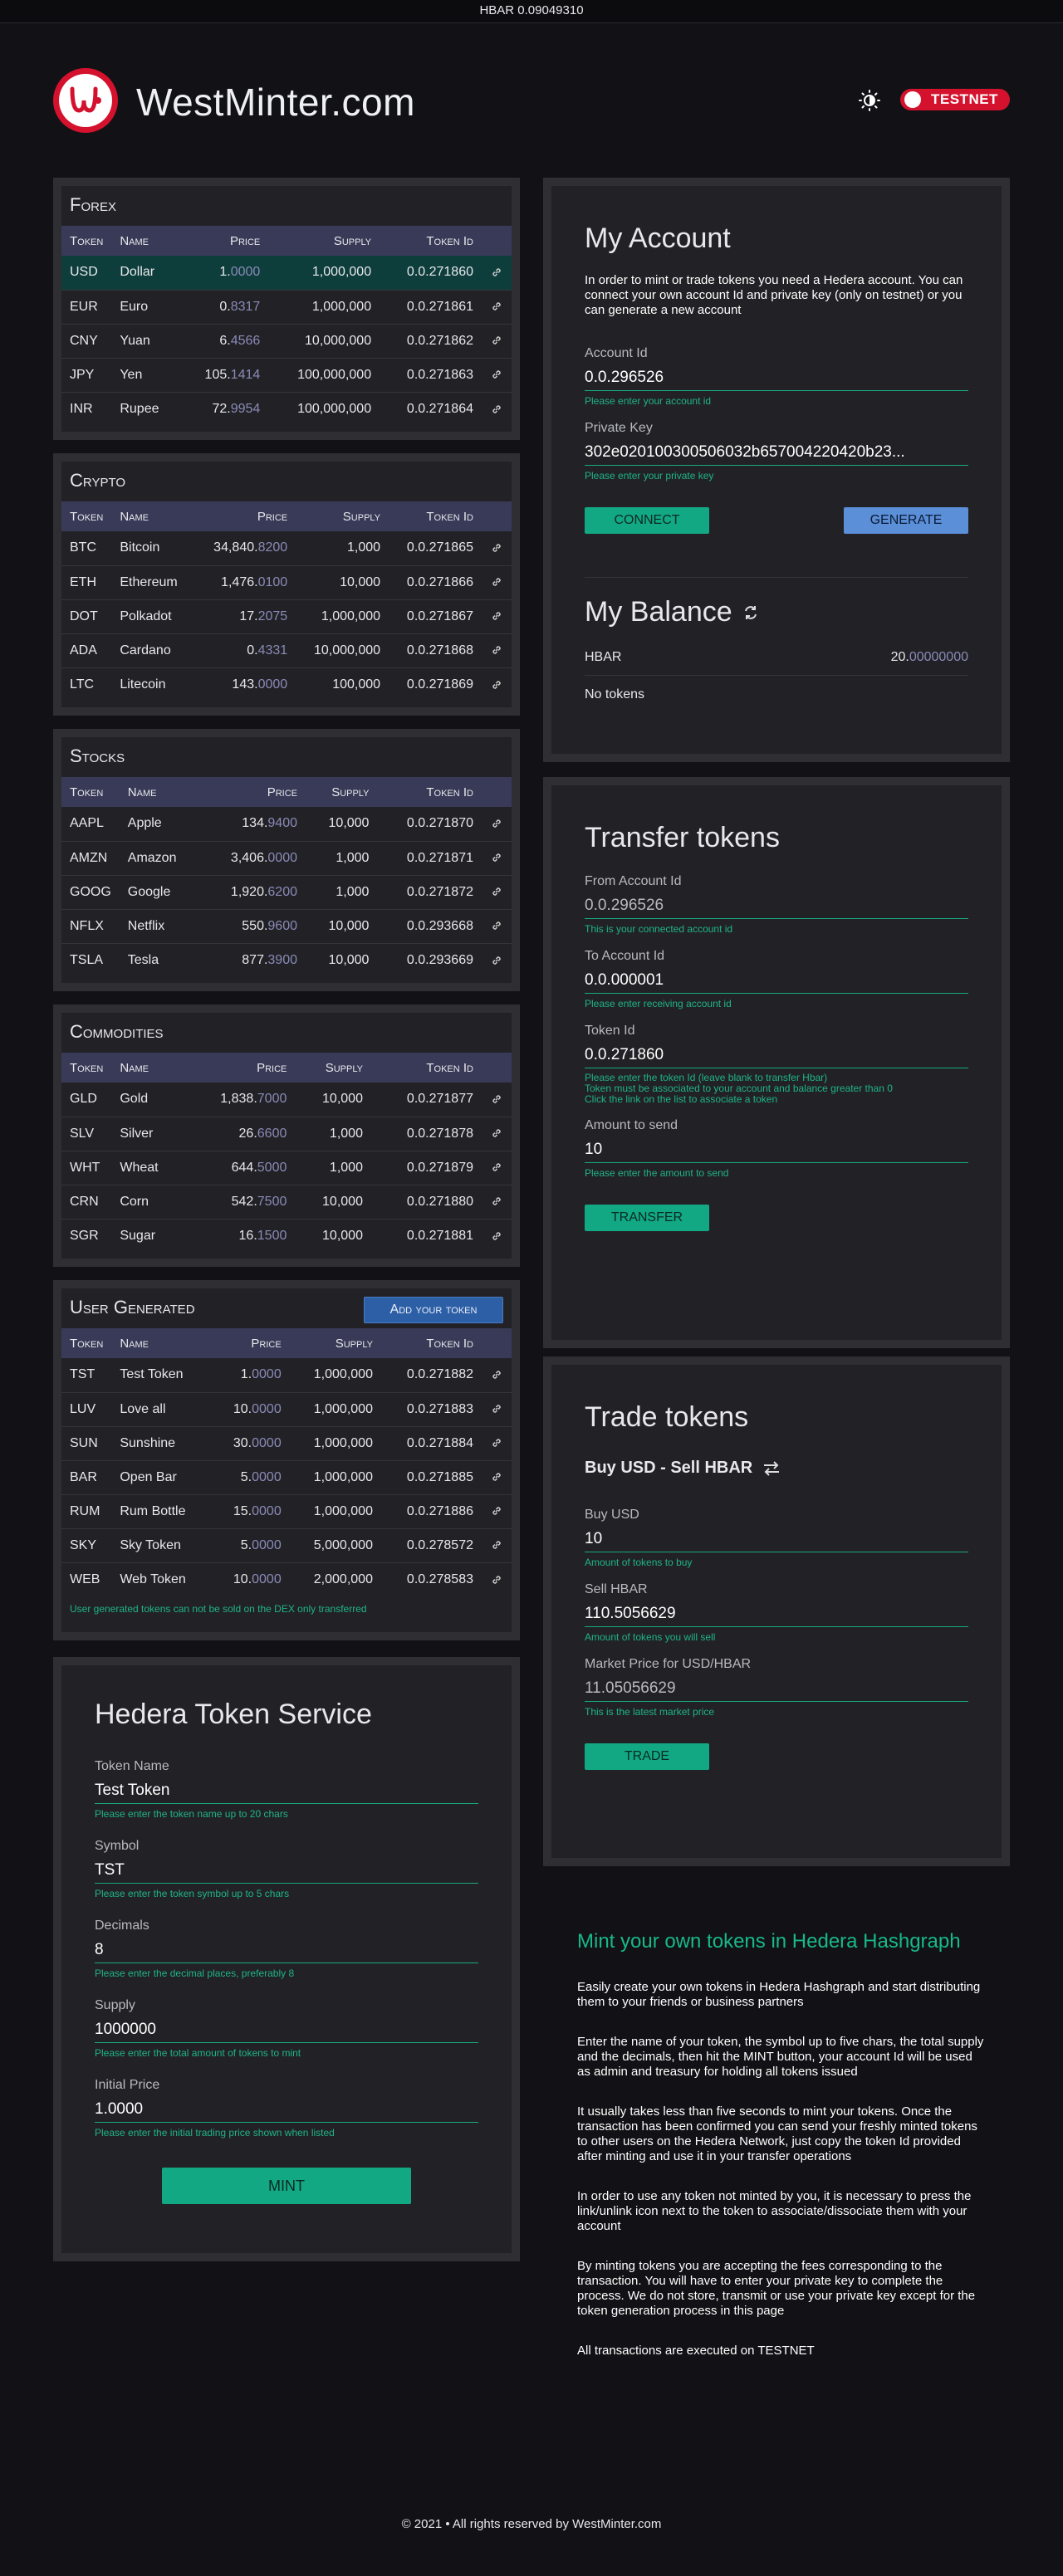  I want to click on swap-icon, so click(771, 1468).